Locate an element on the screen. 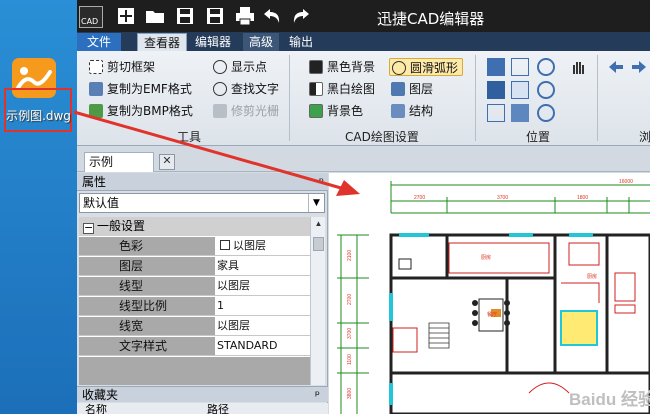  structure-label: 结构 is located at coordinates (421, 111).